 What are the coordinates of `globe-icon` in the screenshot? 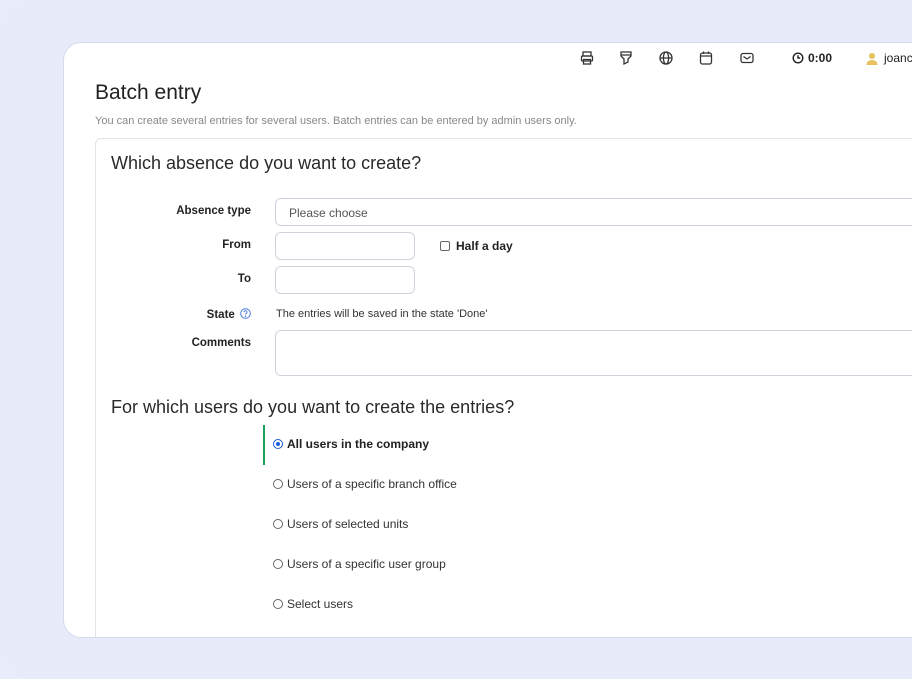 It's located at (666, 58).